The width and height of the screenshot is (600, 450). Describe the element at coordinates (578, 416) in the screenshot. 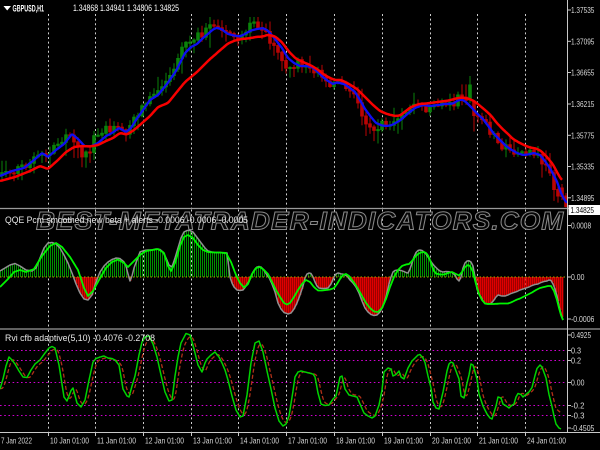

I see `svg-text: -0.3` at that location.